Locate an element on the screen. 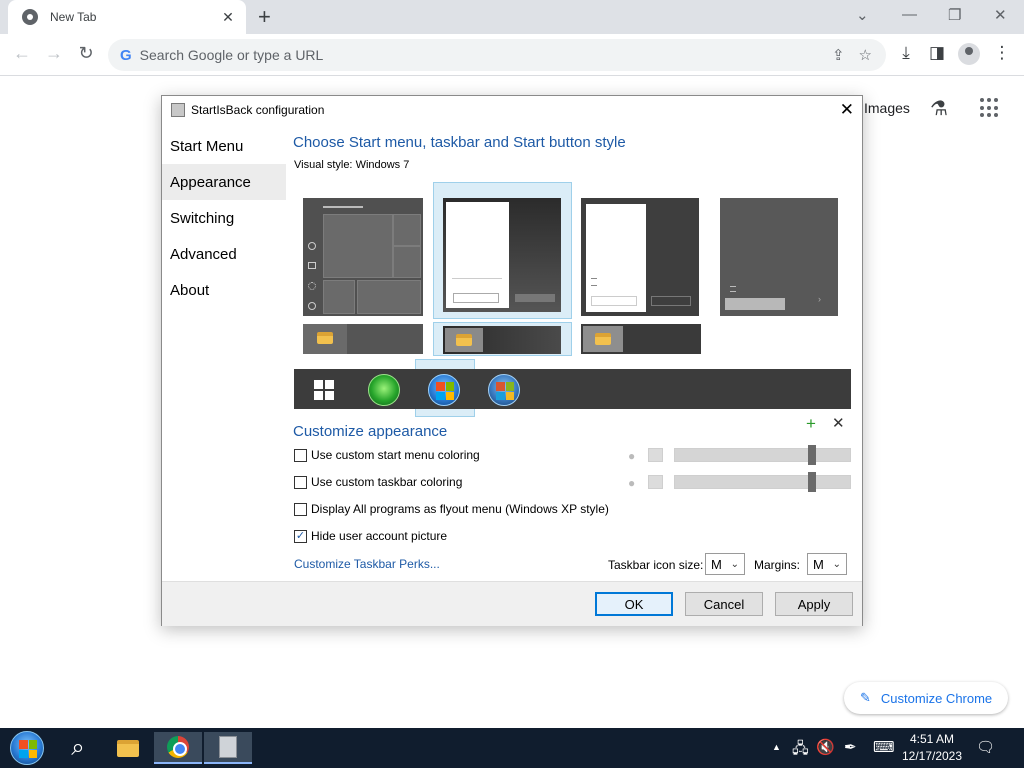 The height and width of the screenshot is (768, 1024). start-menu-style-windows7 is located at coordinates (502, 255).